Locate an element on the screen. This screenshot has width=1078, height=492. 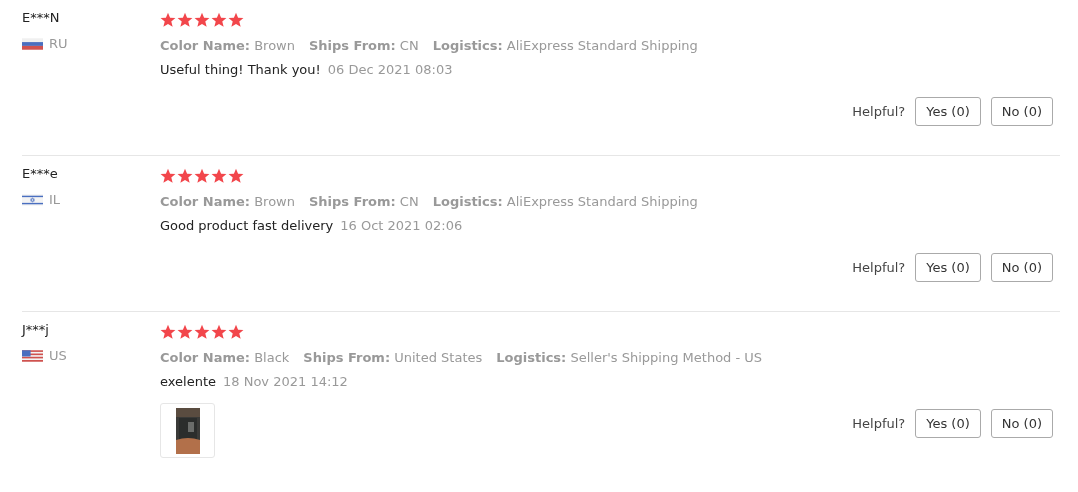
reviewer-name: E***N is located at coordinates (41, 18).